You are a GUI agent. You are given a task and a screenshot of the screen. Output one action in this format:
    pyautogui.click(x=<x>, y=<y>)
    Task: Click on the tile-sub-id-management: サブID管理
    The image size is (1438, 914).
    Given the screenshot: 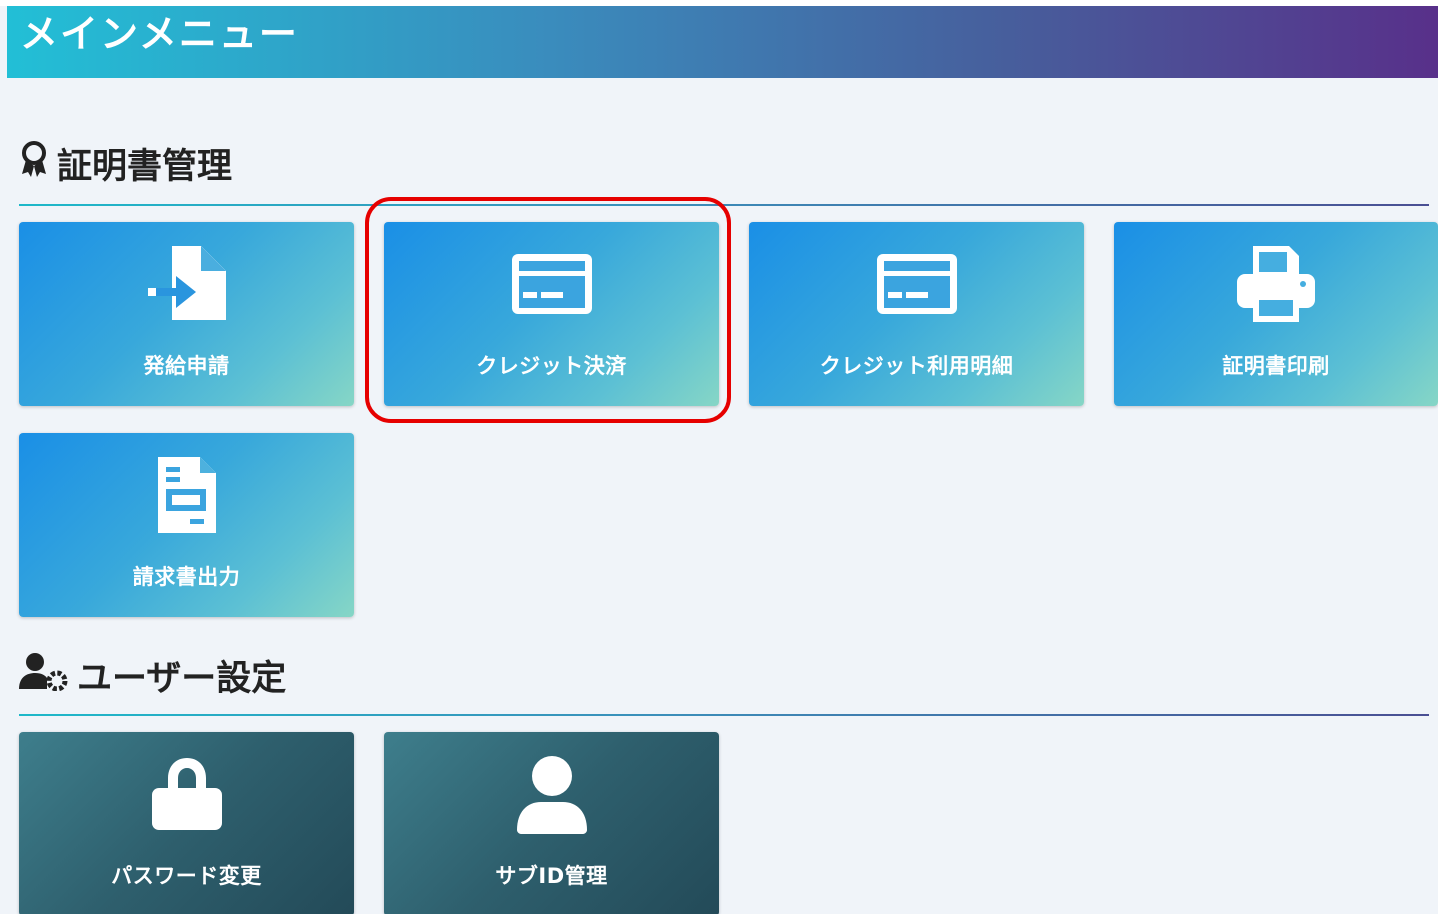 What is the action you would take?
    pyautogui.click(x=551, y=823)
    